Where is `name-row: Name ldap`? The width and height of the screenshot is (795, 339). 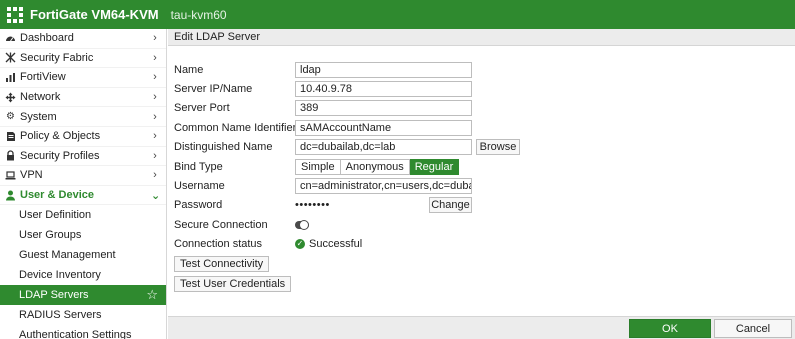
name-row: Name ldap is located at coordinates (394, 69).